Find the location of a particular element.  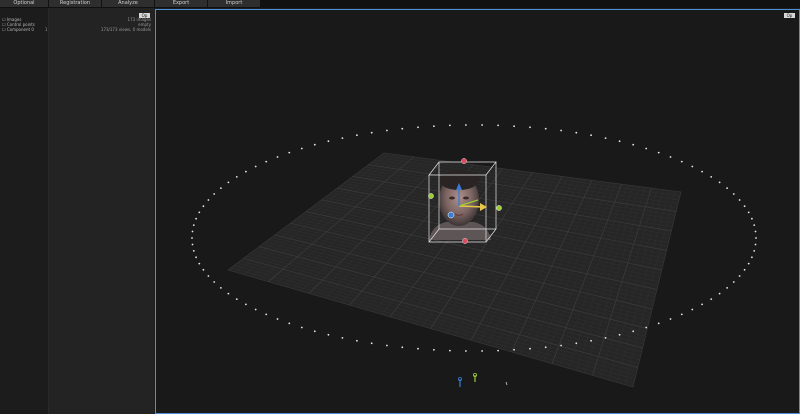

value-column is located at coordinates (101, 211).